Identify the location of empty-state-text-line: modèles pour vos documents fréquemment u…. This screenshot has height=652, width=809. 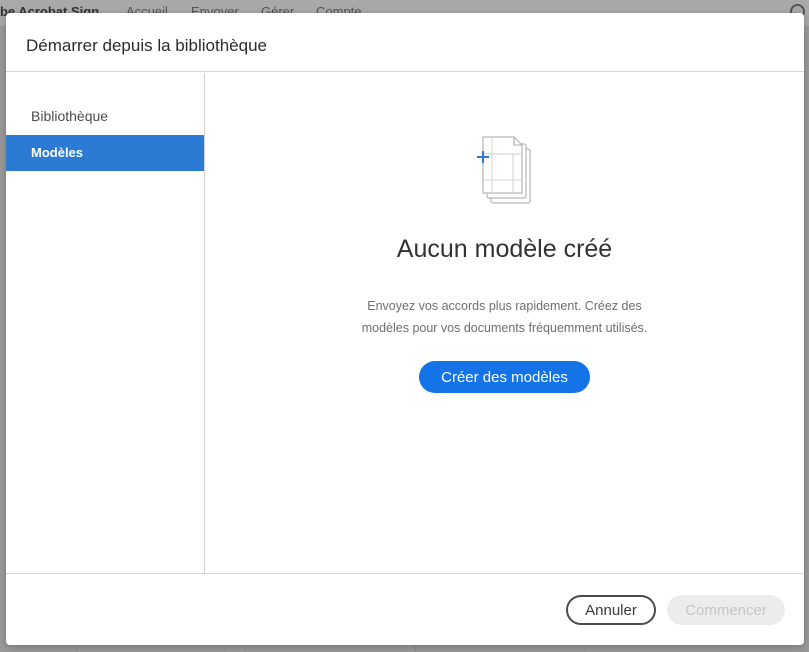
(504, 328).